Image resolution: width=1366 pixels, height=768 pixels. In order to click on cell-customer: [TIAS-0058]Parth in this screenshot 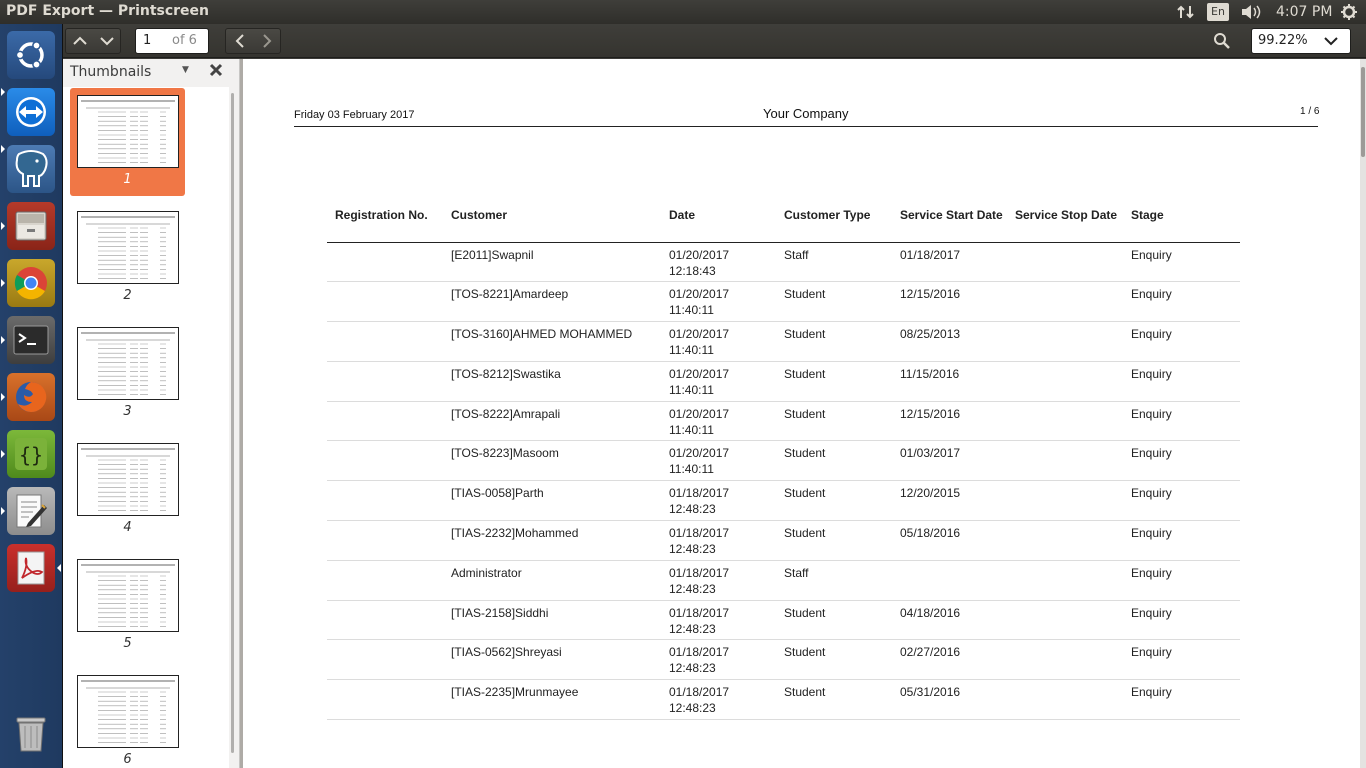, I will do `click(497, 493)`.